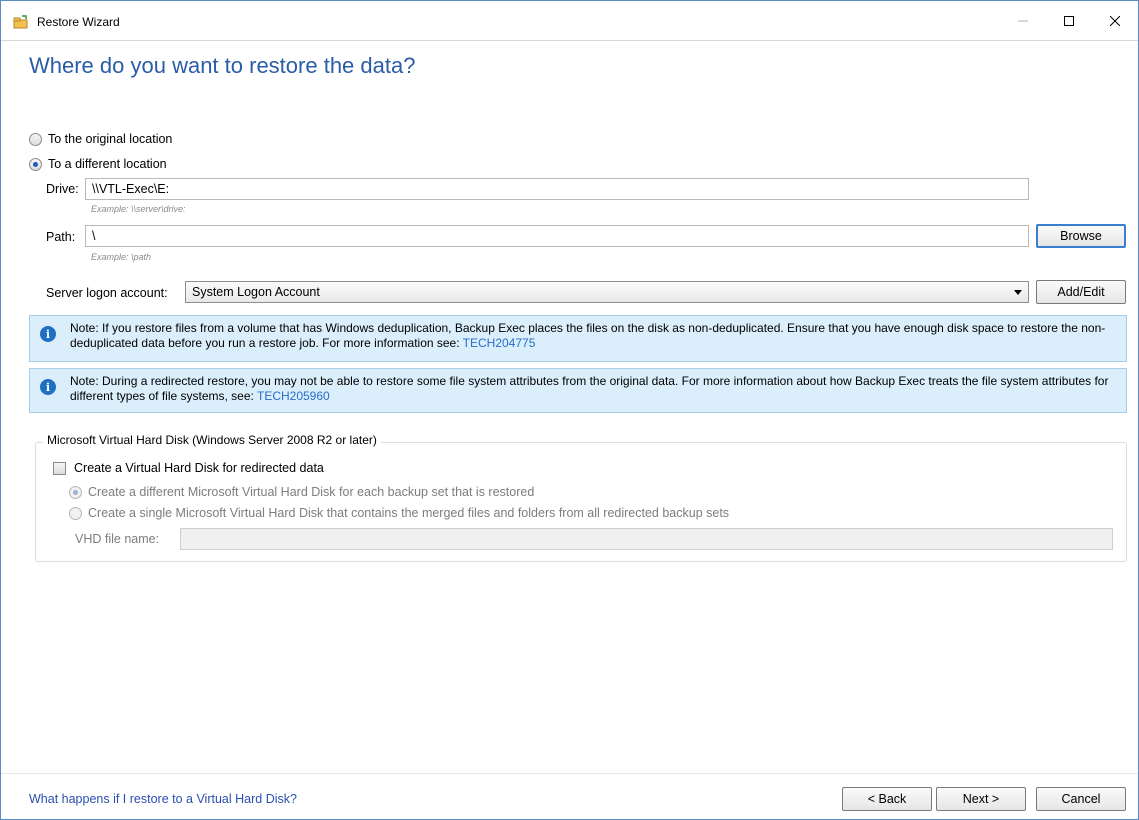 This screenshot has width=1139, height=820. What do you see at coordinates (499, 343) in the screenshot?
I see `tech204775-link: TECH204775` at bounding box center [499, 343].